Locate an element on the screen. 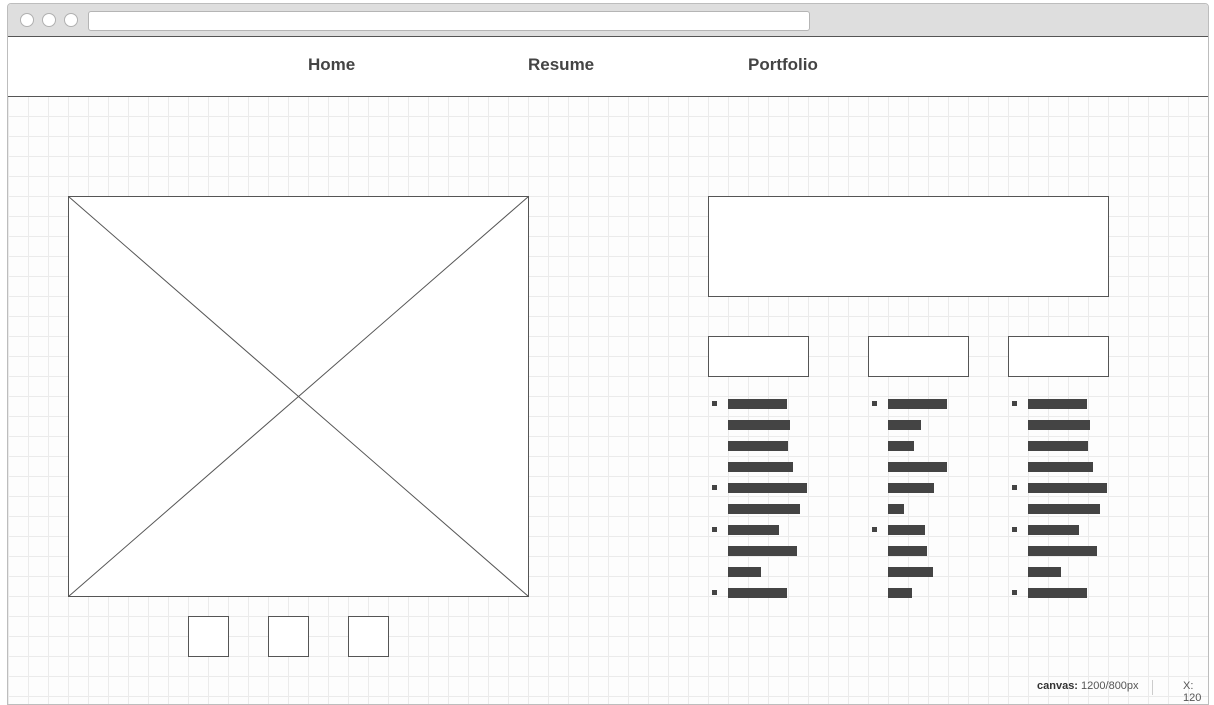 Image resolution: width=1214 pixels, height=705 pixels. browser-titlebar is located at coordinates (608, 20).